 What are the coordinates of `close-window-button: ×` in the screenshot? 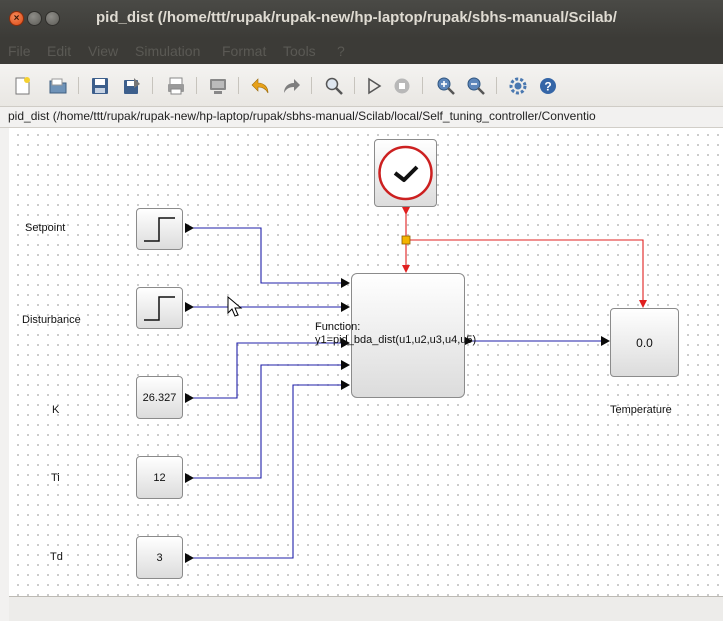 It's located at (16, 18).